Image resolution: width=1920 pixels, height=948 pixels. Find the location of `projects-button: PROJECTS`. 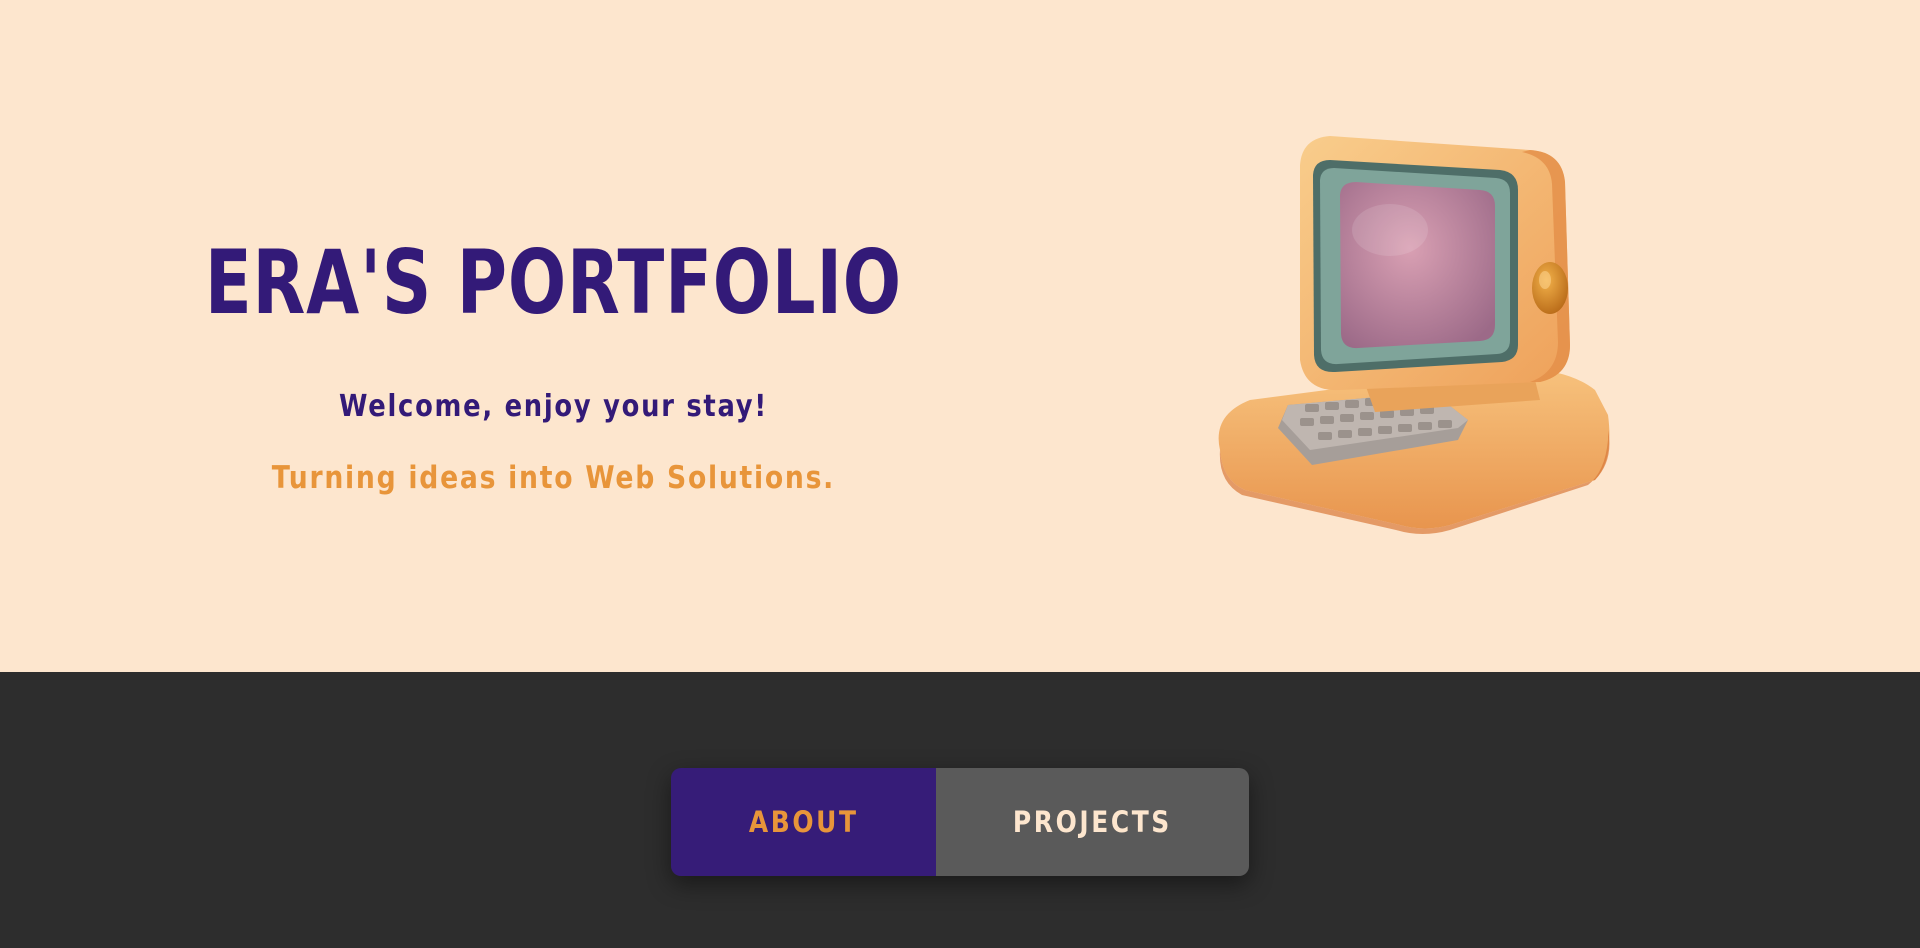

projects-button: PROJECTS is located at coordinates (1092, 822).